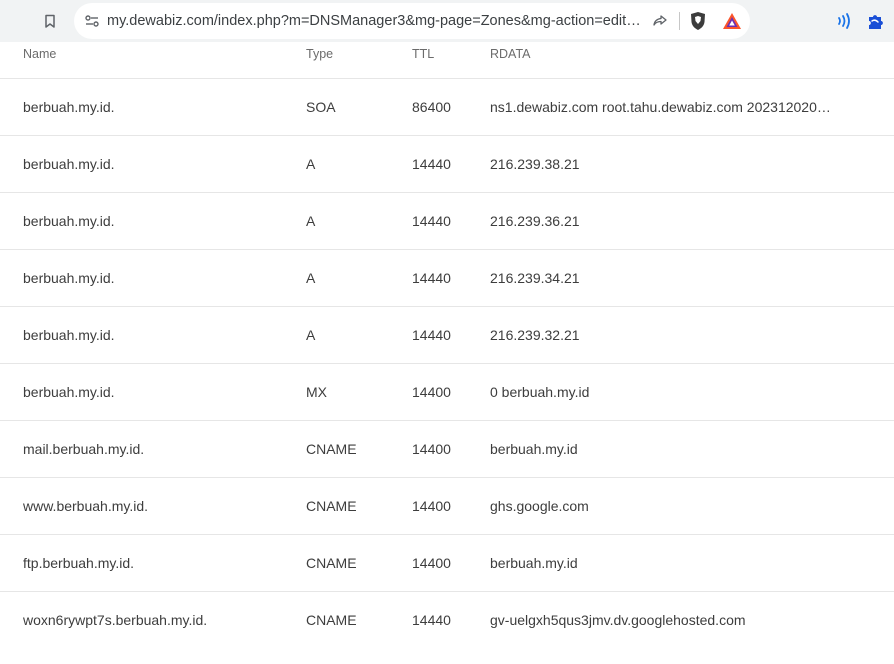 The height and width of the screenshot is (664, 894). I want to click on record-rdata: 216.239.32.21, so click(535, 335).